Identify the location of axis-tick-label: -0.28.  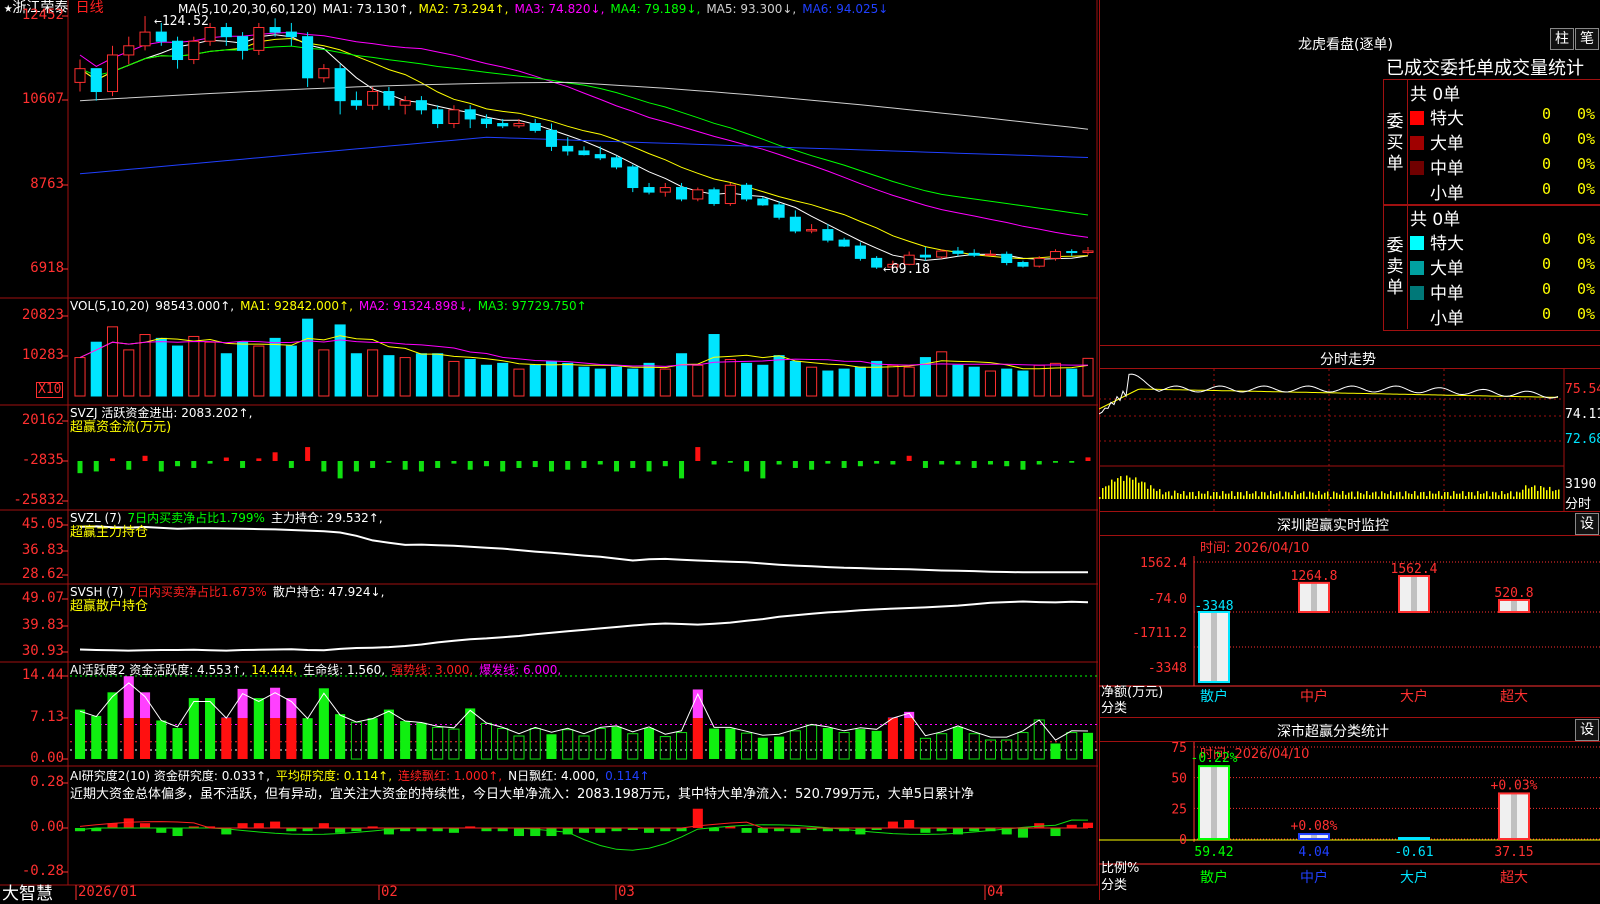
(32, 871).